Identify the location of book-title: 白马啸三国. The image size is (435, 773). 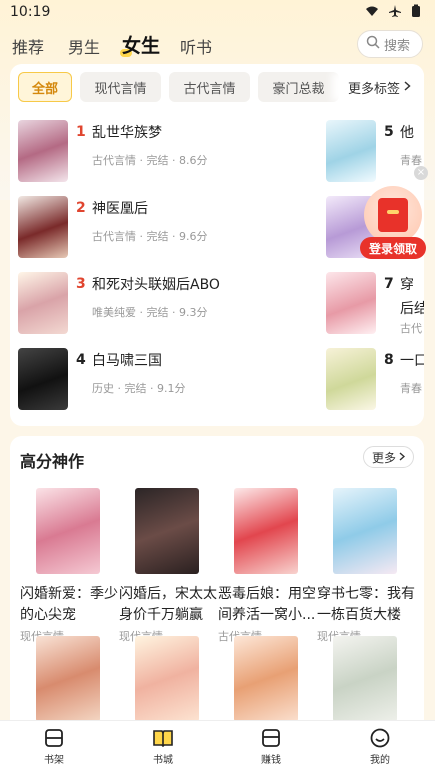
(127, 361).